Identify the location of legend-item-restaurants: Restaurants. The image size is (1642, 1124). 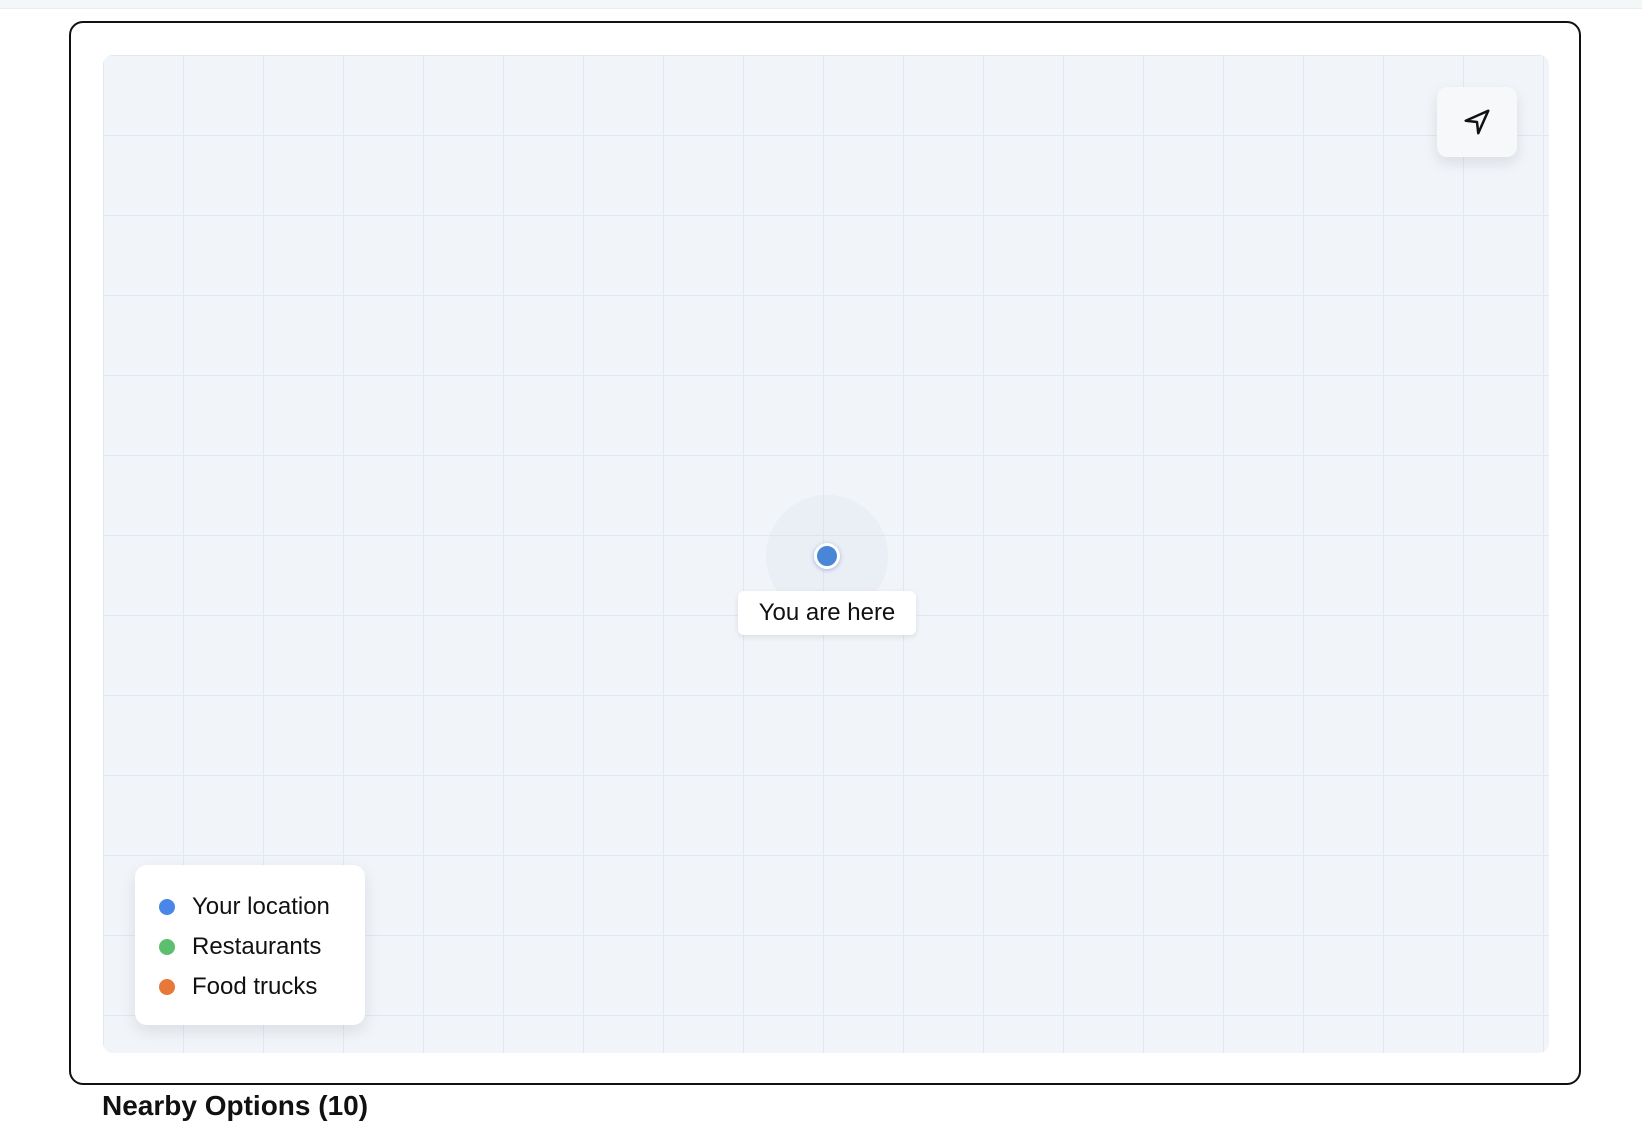
(262, 947).